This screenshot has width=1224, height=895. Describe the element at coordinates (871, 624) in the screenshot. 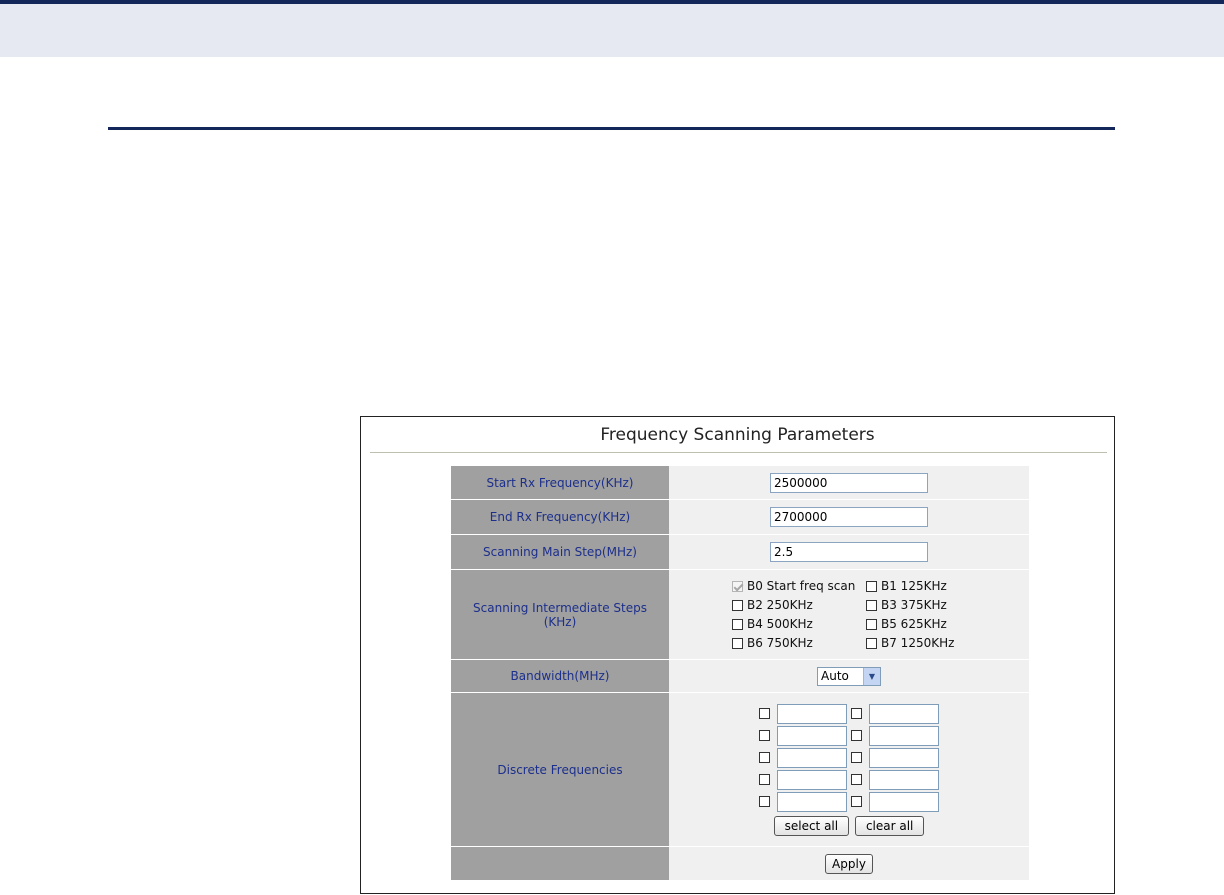

I see `checkbox-b5-box` at that location.